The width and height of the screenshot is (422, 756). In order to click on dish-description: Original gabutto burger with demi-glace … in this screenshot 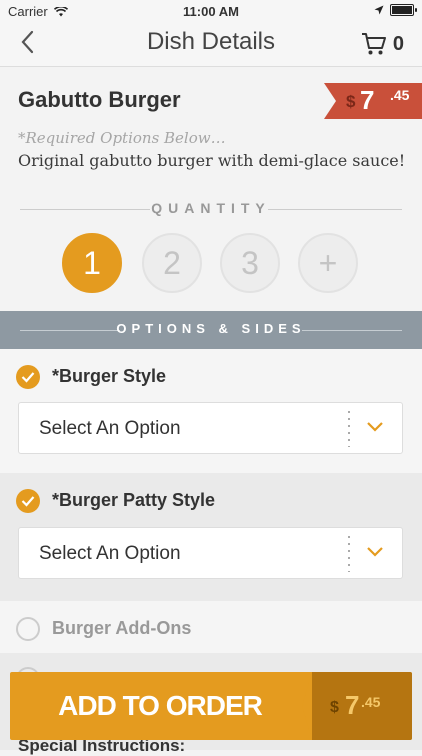, I will do `click(212, 160)`.